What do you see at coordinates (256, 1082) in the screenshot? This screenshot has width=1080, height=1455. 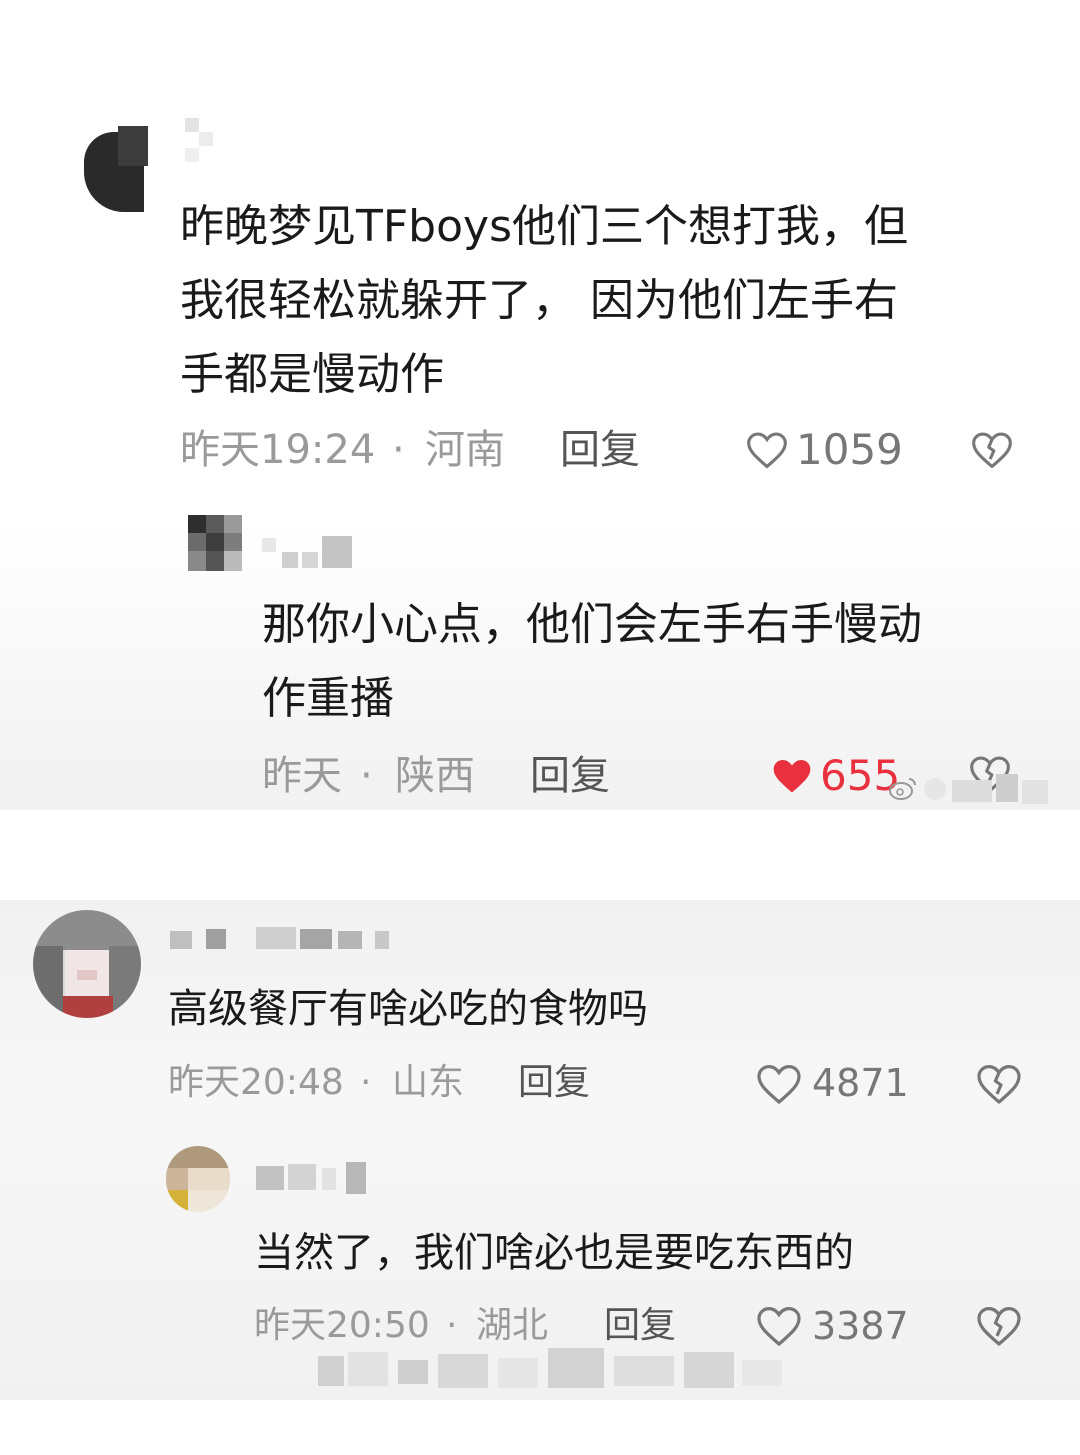 I see `comment-time: 昨天20:48` at bounding box center [256, 1082].